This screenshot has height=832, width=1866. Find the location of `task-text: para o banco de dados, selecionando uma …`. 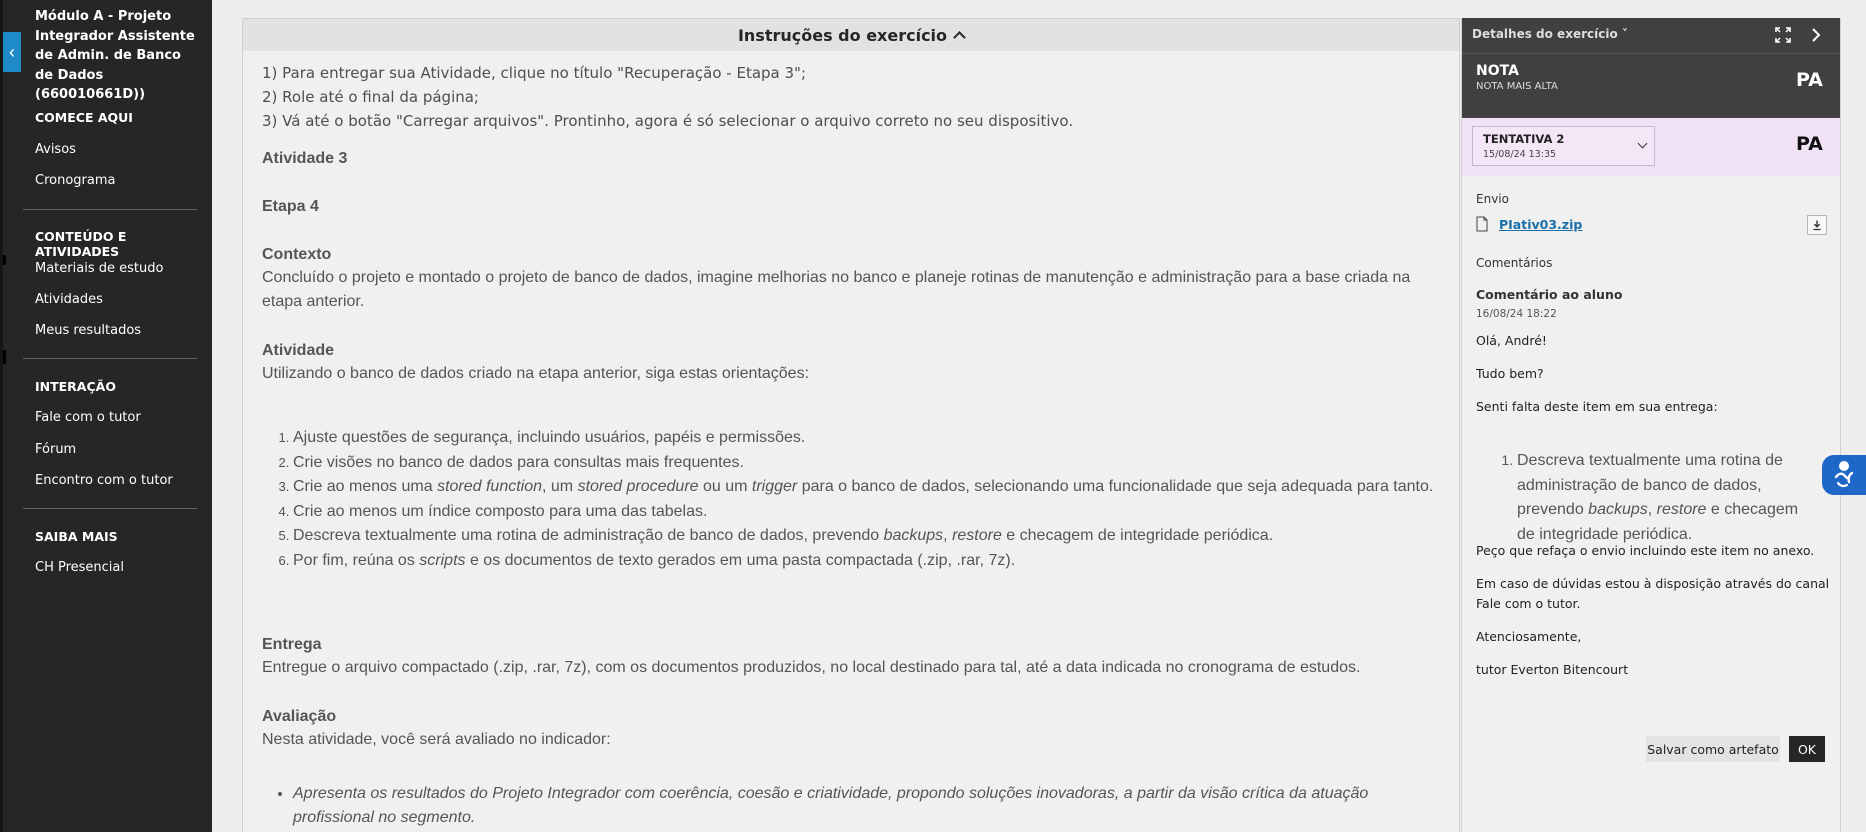

task-text: para o banco de dados, selecionando uma … is located at coordinates (1115, 487).